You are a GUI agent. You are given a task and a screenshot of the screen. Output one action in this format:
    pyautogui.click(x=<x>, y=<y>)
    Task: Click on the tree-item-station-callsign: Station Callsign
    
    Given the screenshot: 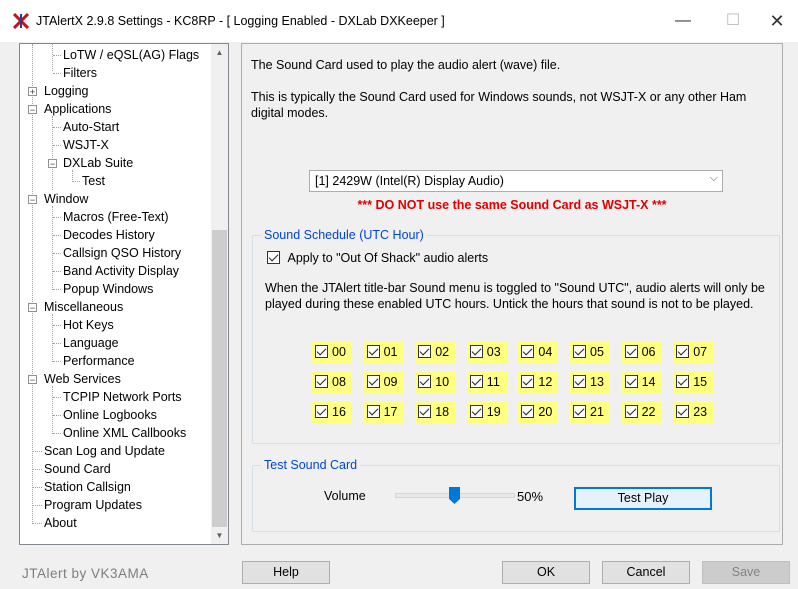 What is the action you would take?
    pyautogui.click(x=82, y=487)
    